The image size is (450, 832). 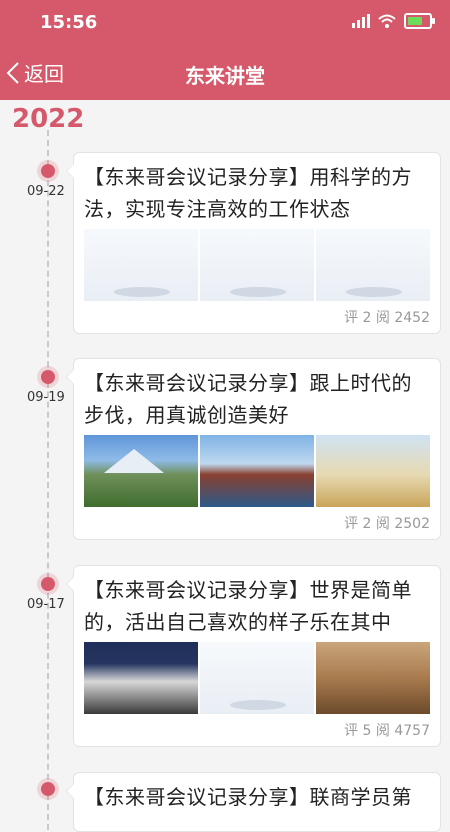 I want to click on article-stats: 评 2 阅 2452, so click(x=387, y=318).